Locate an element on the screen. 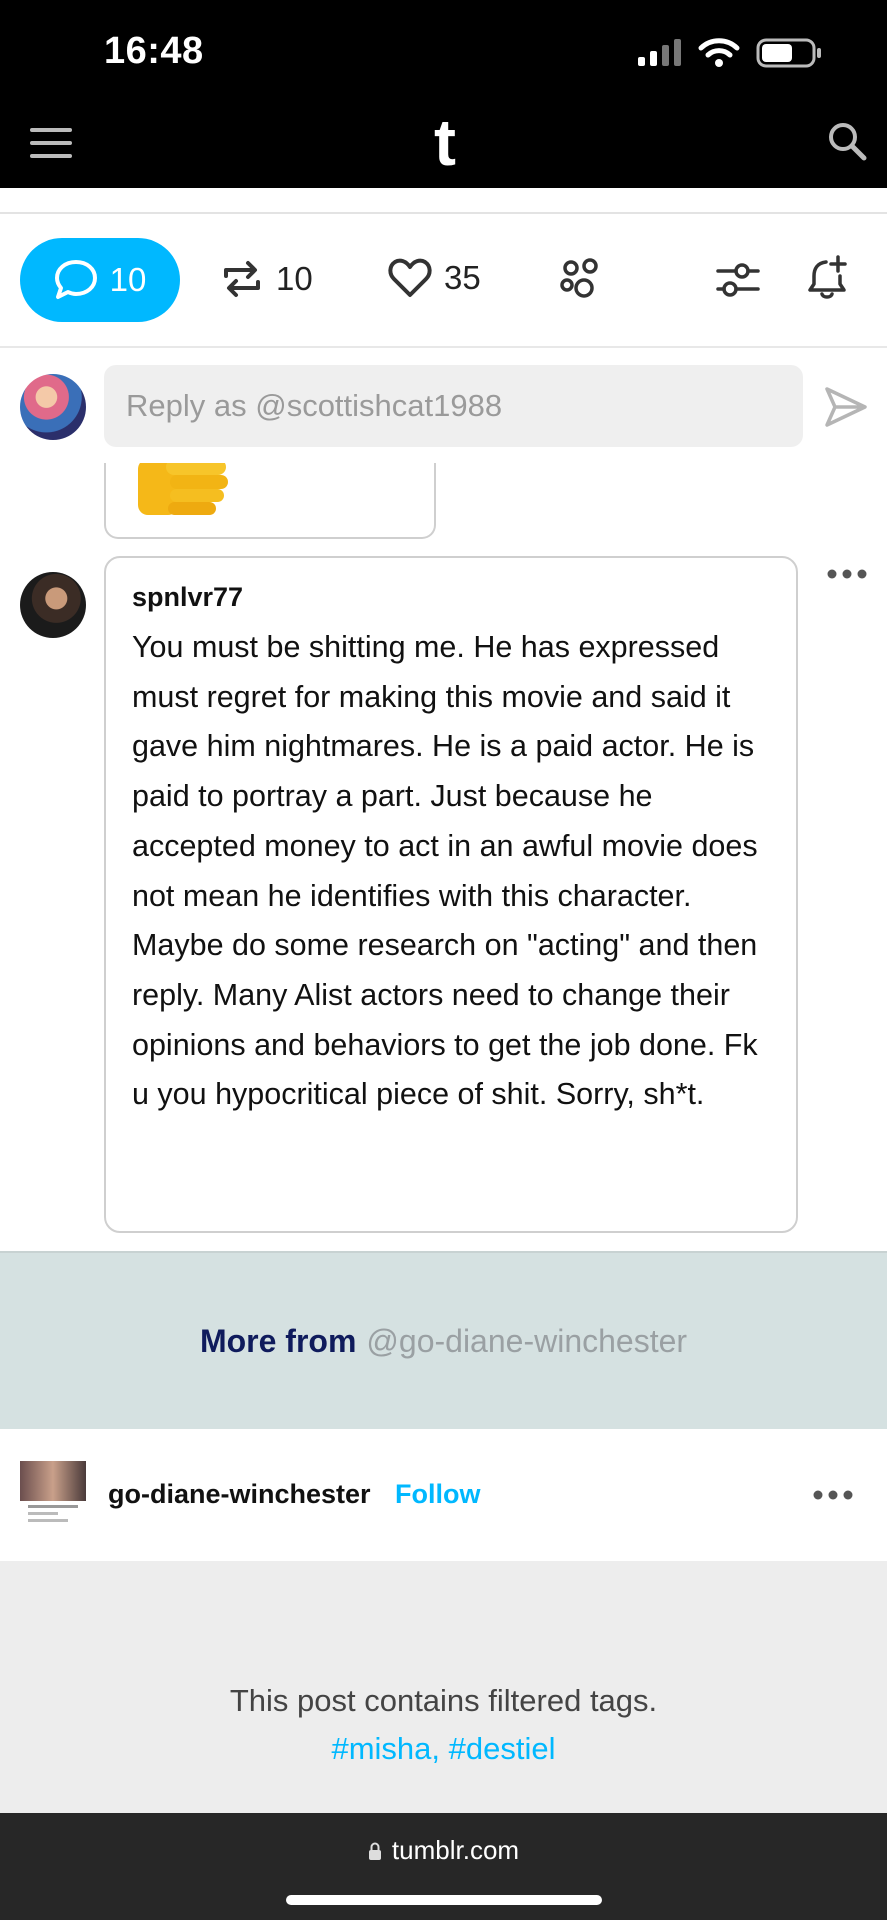 The height and width of the screenshot is (1931, 887). previous-comment-card is located at coordinates (270, 501).